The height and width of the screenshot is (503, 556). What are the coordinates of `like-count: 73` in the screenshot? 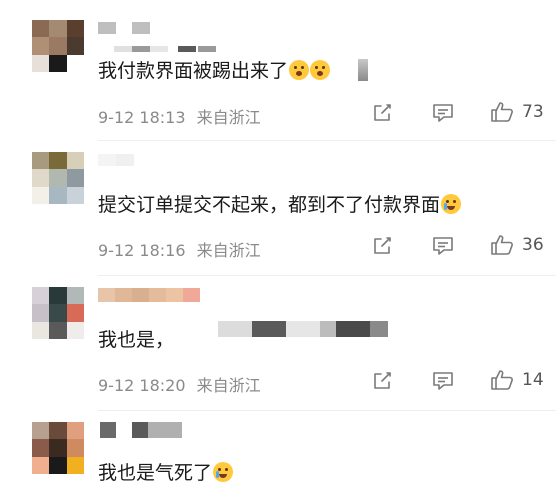 It's located at (533, 112).